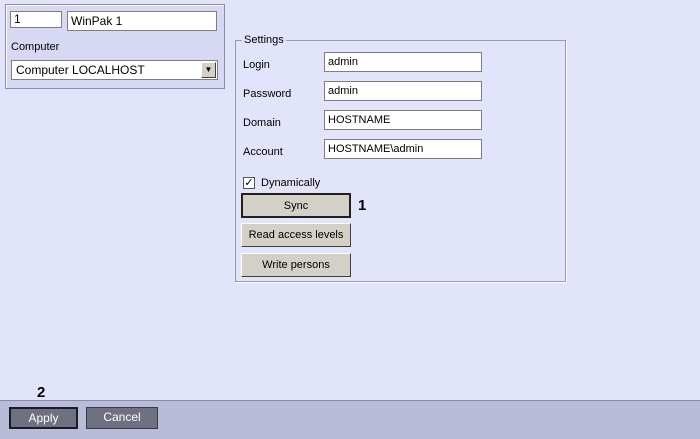  Describe the element at coordinates (291, 183) in the screenshot. I see `dynamically-label: Dynamically` at that location.